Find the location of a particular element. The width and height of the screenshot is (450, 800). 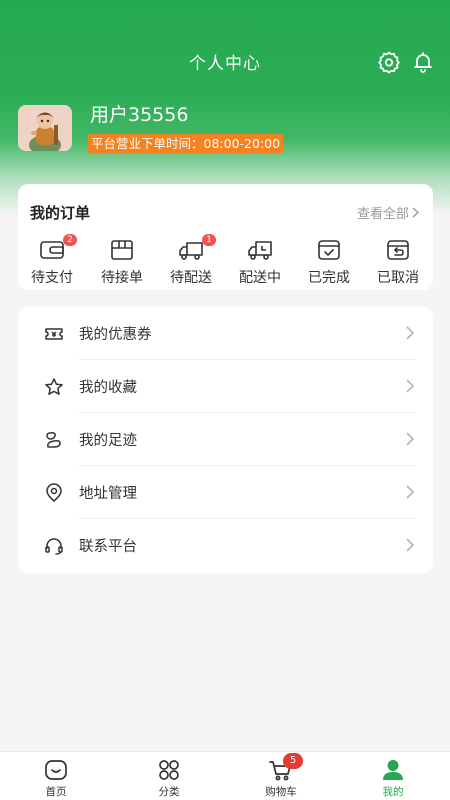

order-status-label: 待配送 is located at coordinates (191, 278).